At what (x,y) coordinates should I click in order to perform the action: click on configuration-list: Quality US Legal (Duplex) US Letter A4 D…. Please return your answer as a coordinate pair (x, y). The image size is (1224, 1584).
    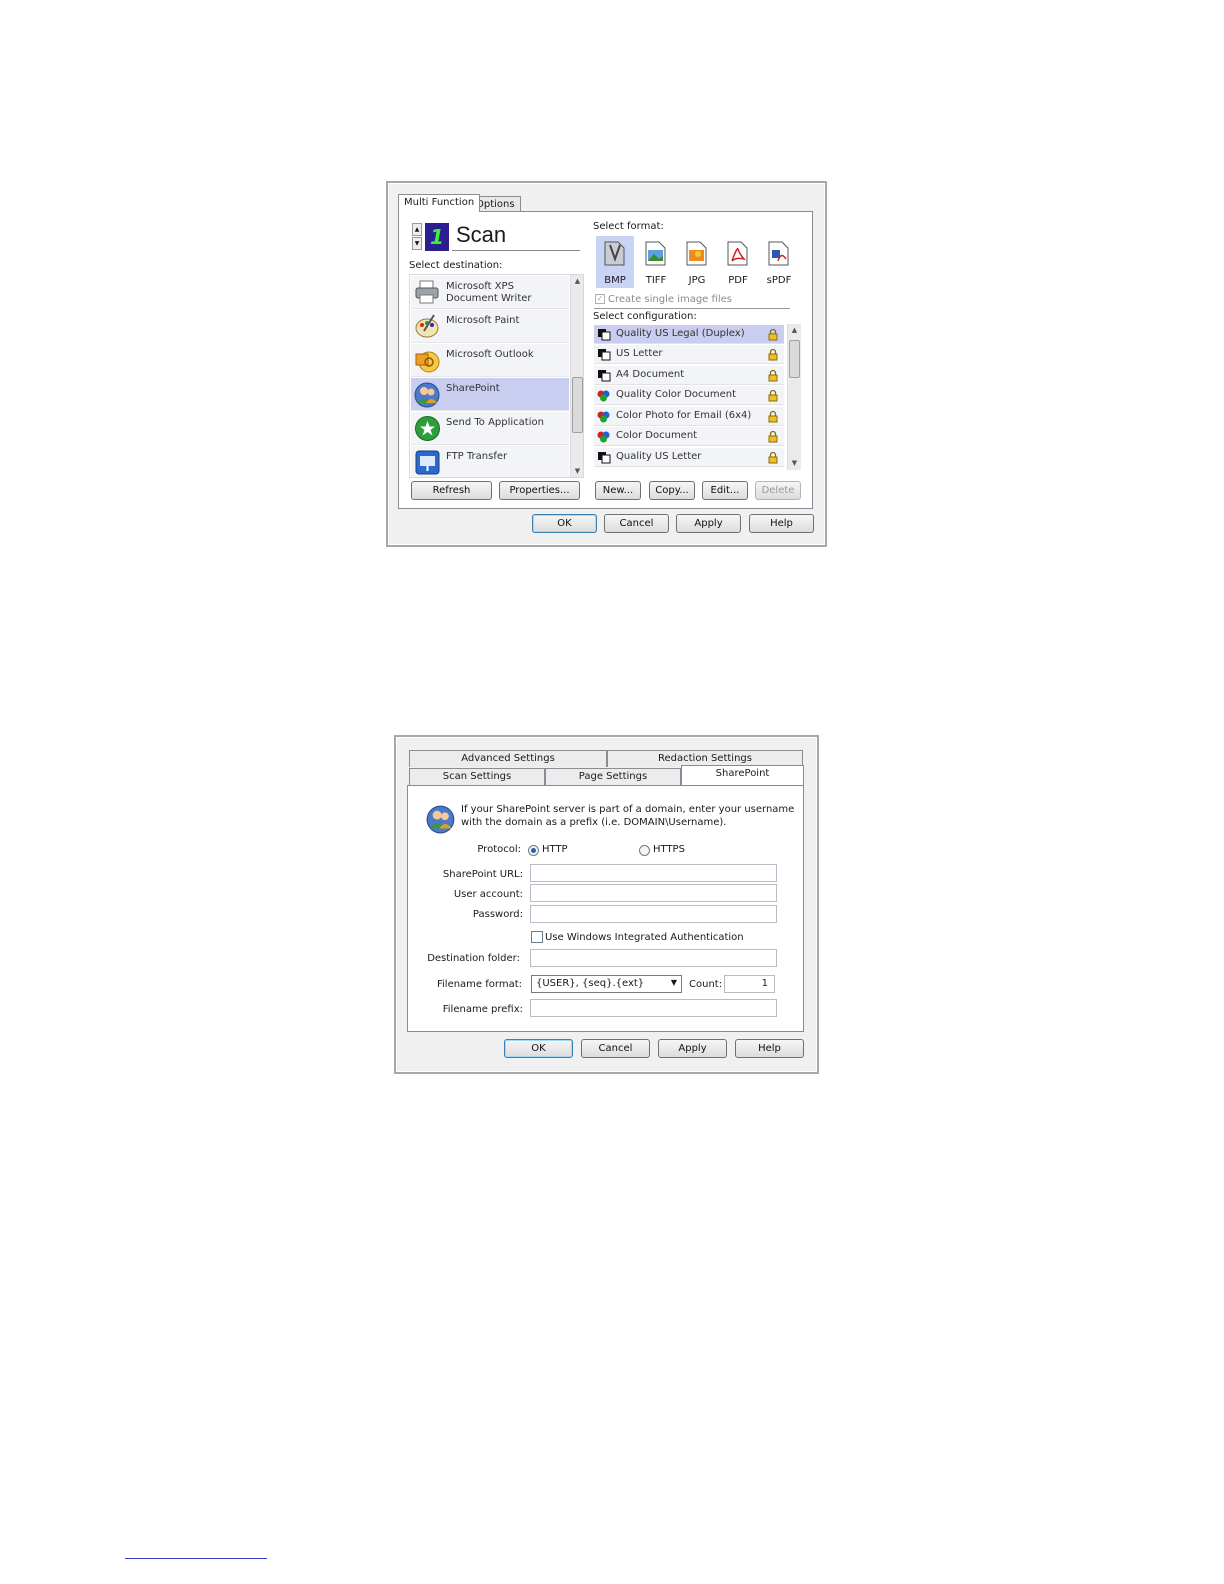
    Looking at the image, I should click on (698, 397).